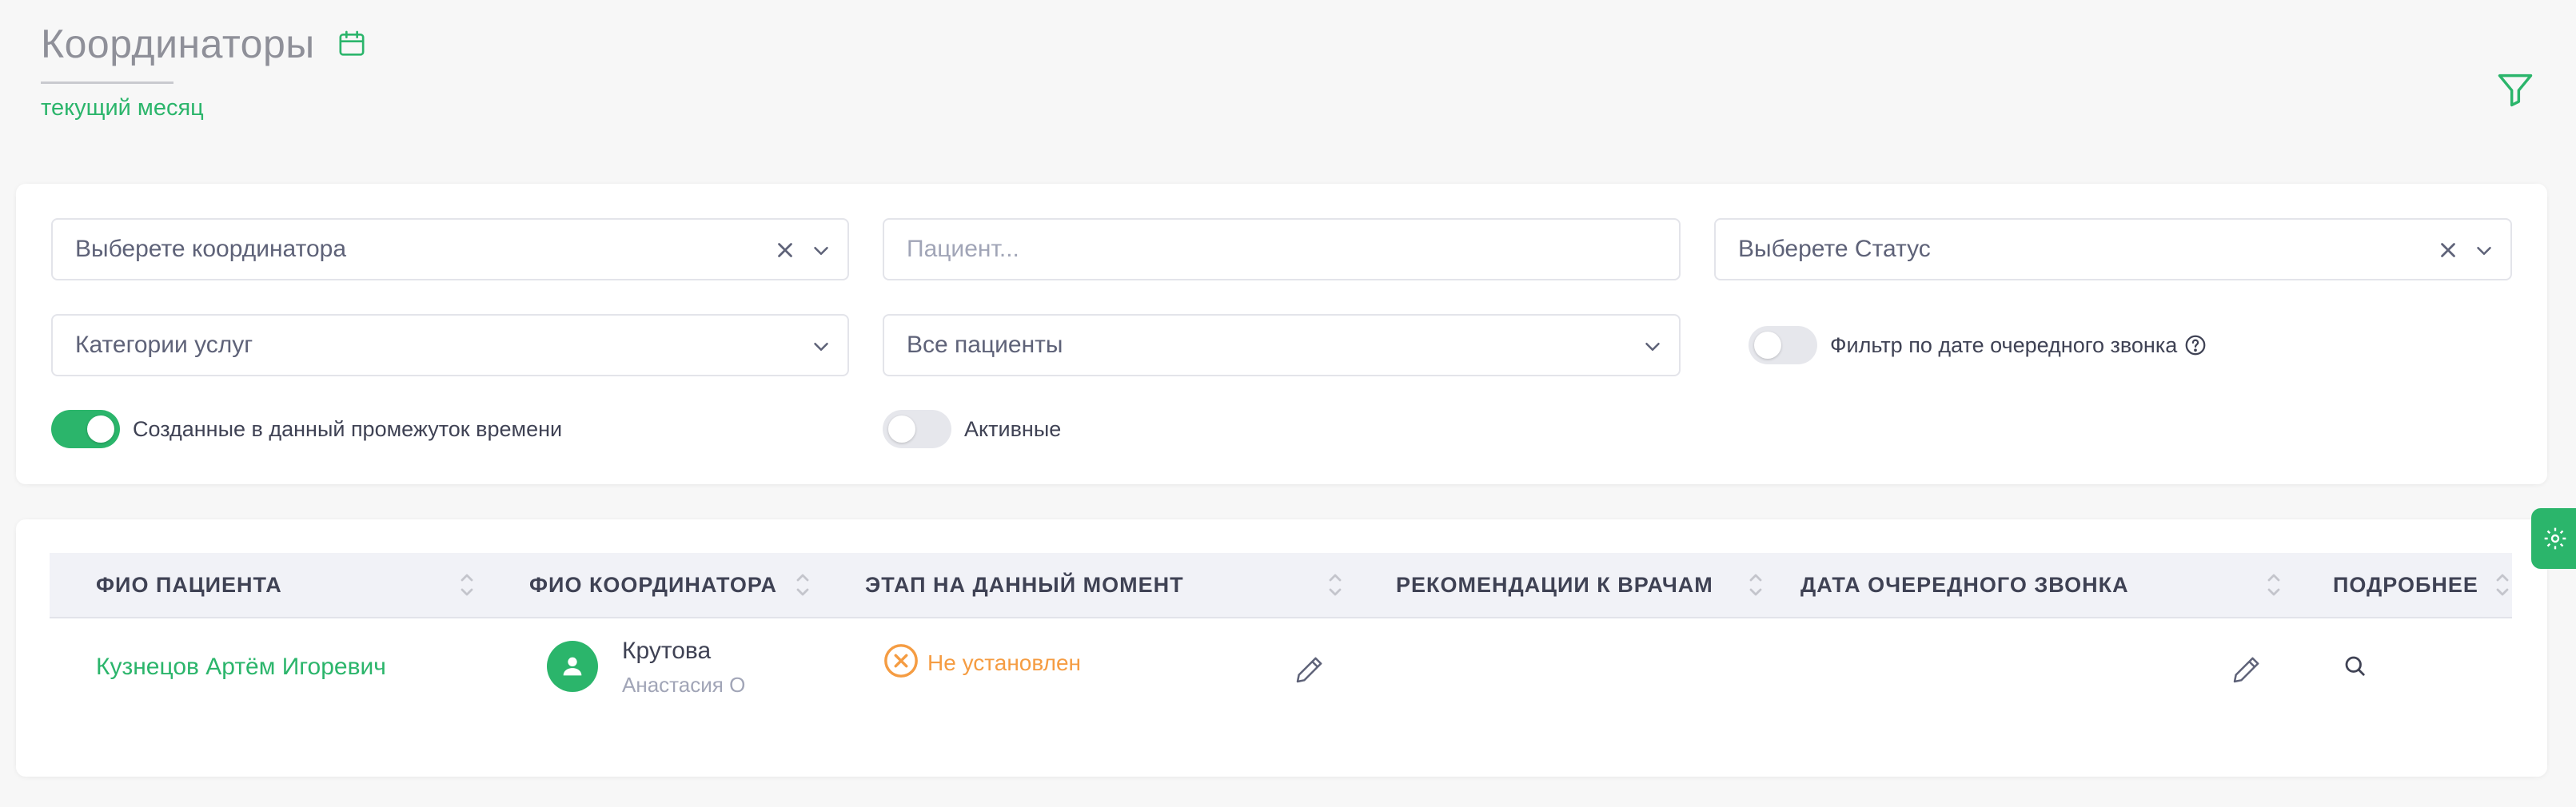 This screenshot has height=807, width=2576. I want to click on title-underline, so click(107, 83).